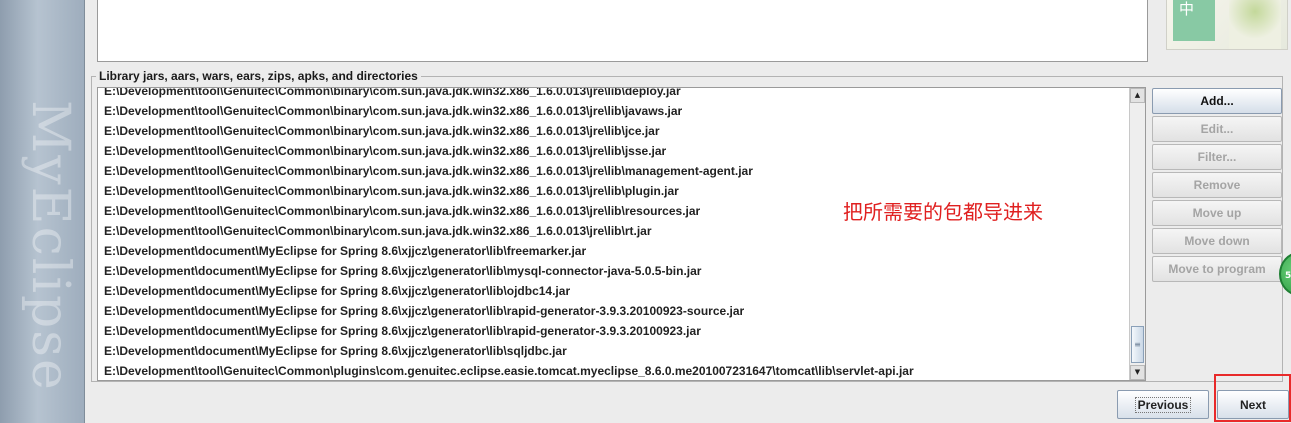 The image size is (1291, 423). Describe the element at coordinates (622, 31) in the screenshot. I see `top-text-panel` at that location.